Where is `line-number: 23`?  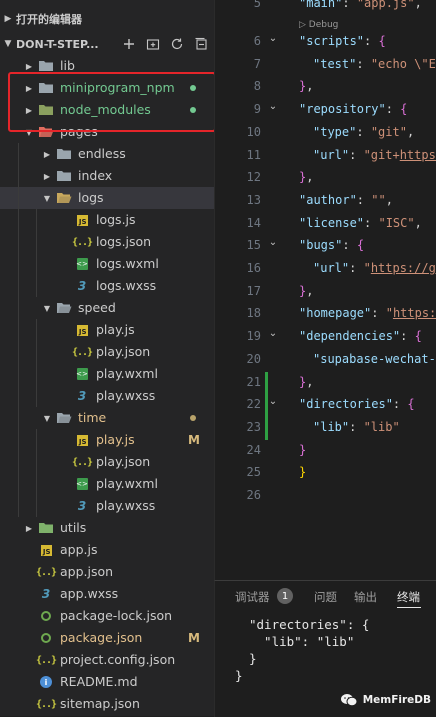
line-number: 23 is located at coordinates (253, 426).